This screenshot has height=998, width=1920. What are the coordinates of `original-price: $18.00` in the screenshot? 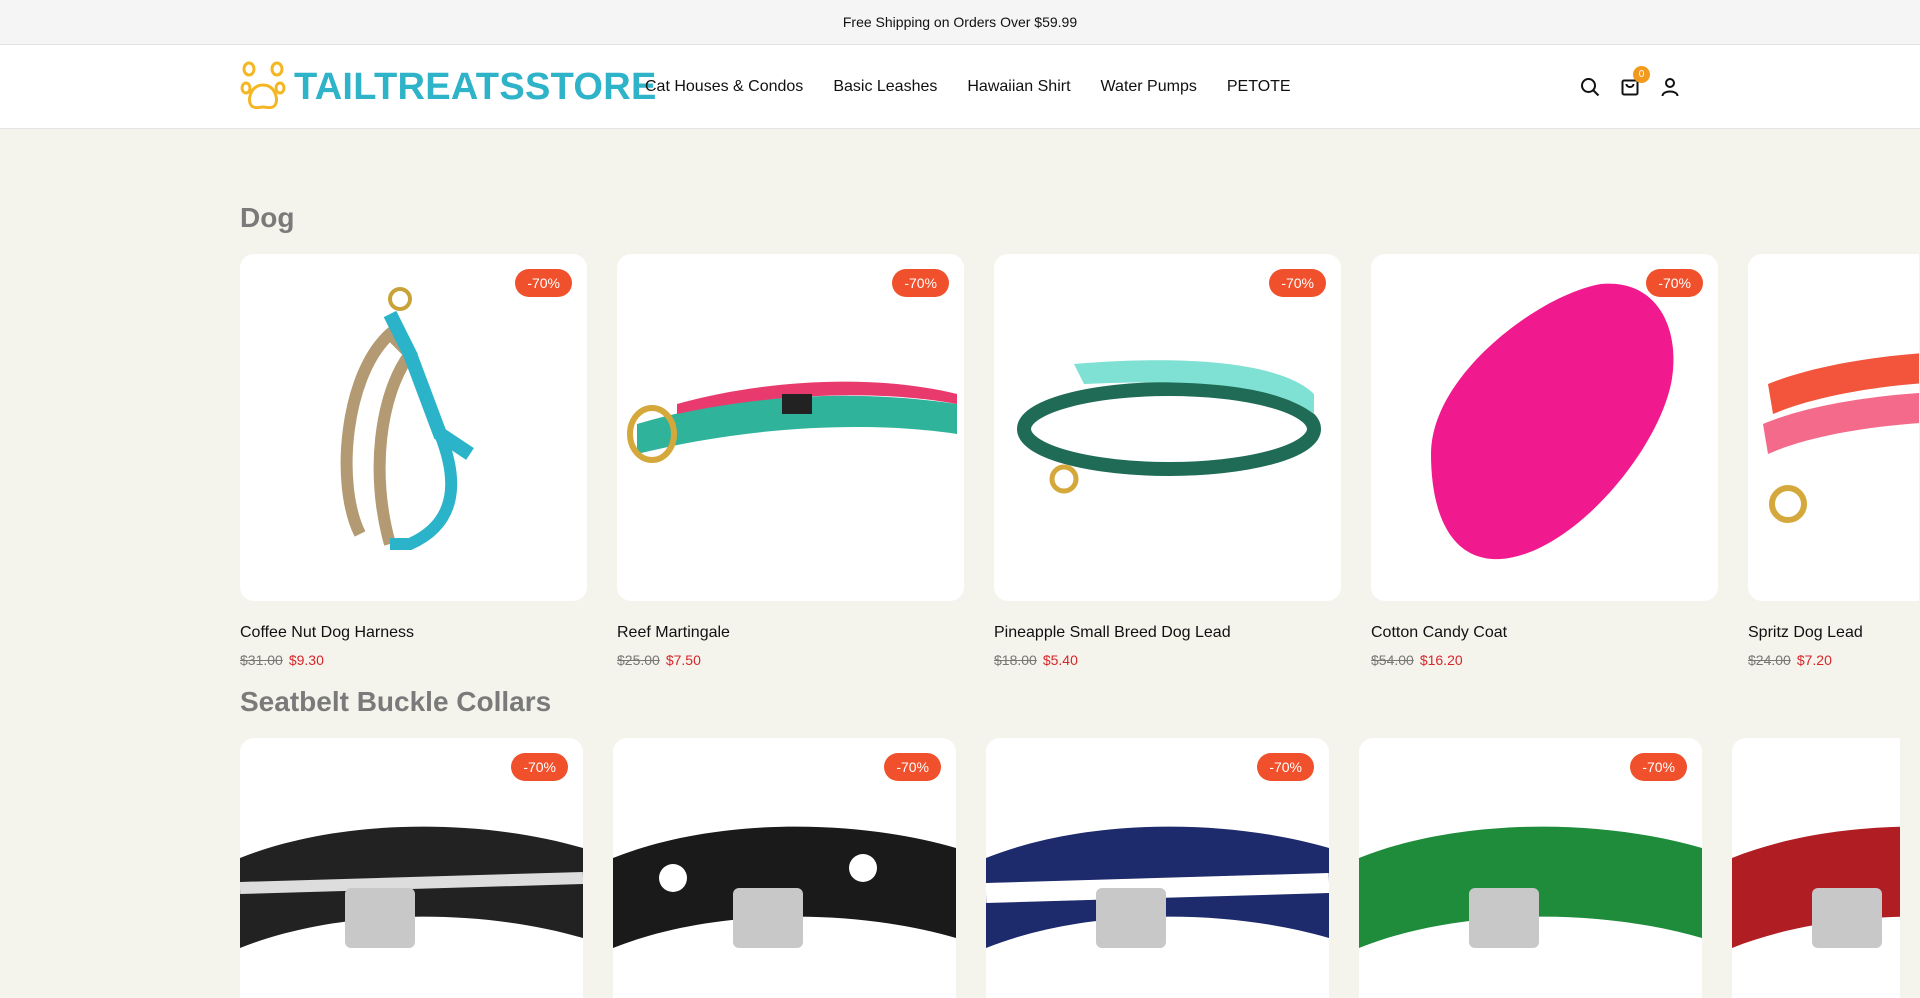 It's located at (1015, 660).